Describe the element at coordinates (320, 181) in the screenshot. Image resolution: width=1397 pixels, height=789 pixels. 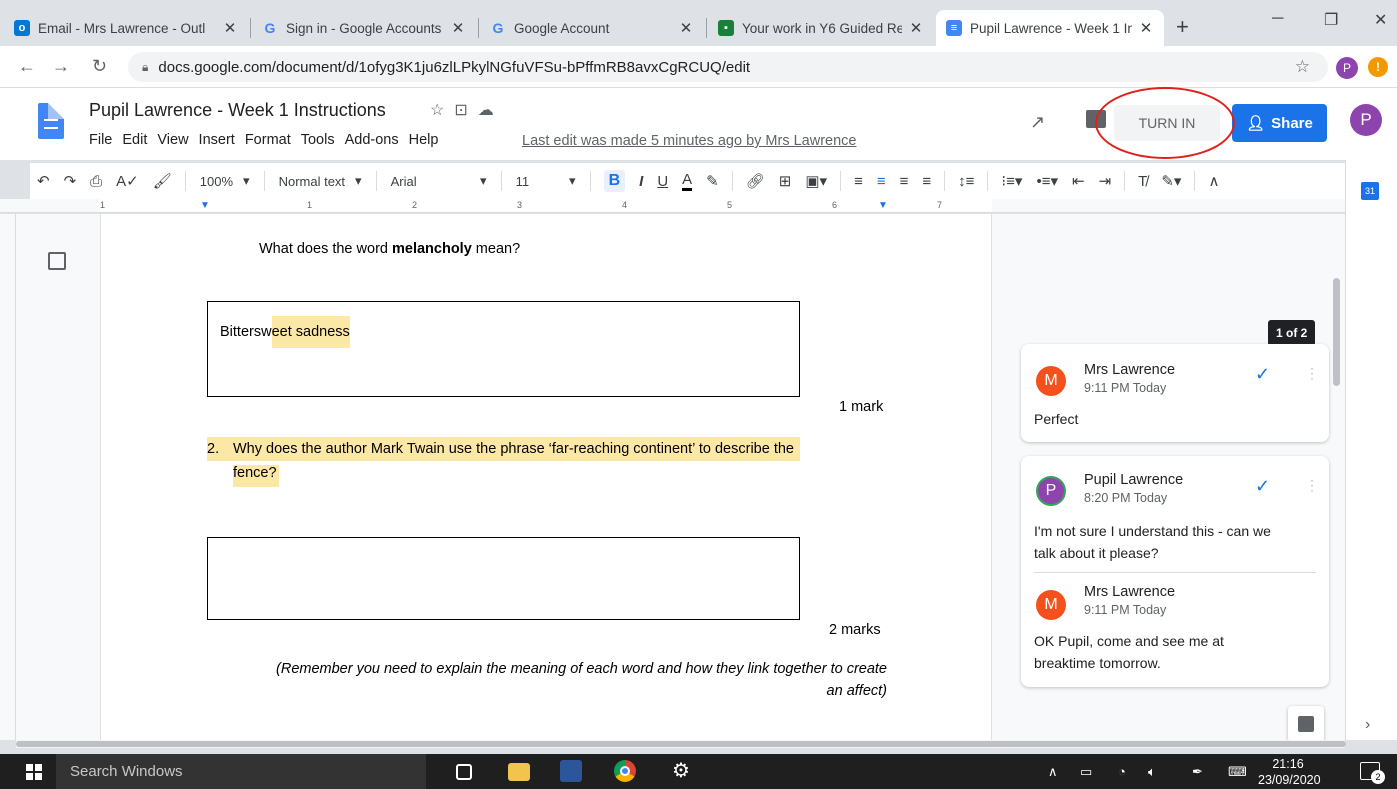
I see `style-select: Normal text ▾` at that location.